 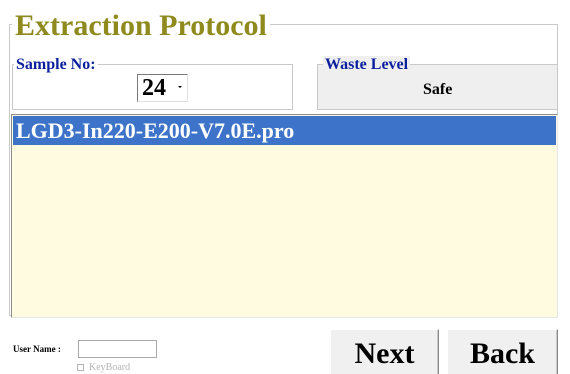 I want to click on sample-no-select: 24, so click(x=162, y=88).